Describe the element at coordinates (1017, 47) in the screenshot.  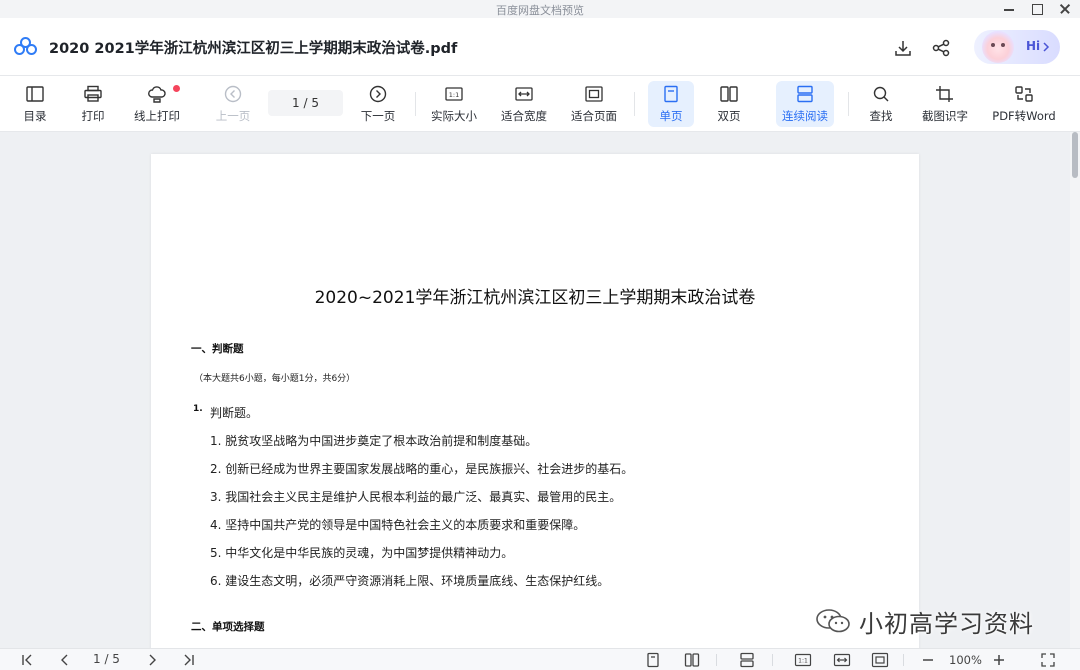
I see `assistant-button: Hi` at that location.